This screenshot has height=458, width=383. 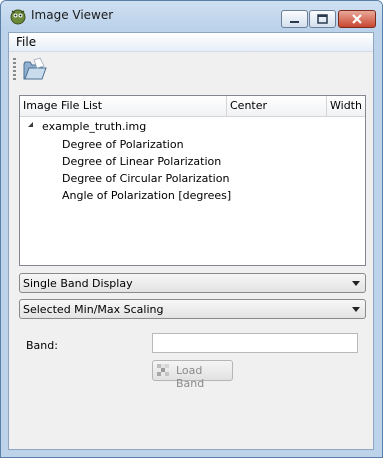 I want to click on tree-header: Image File List Center Width, so click(x=192, y=106).